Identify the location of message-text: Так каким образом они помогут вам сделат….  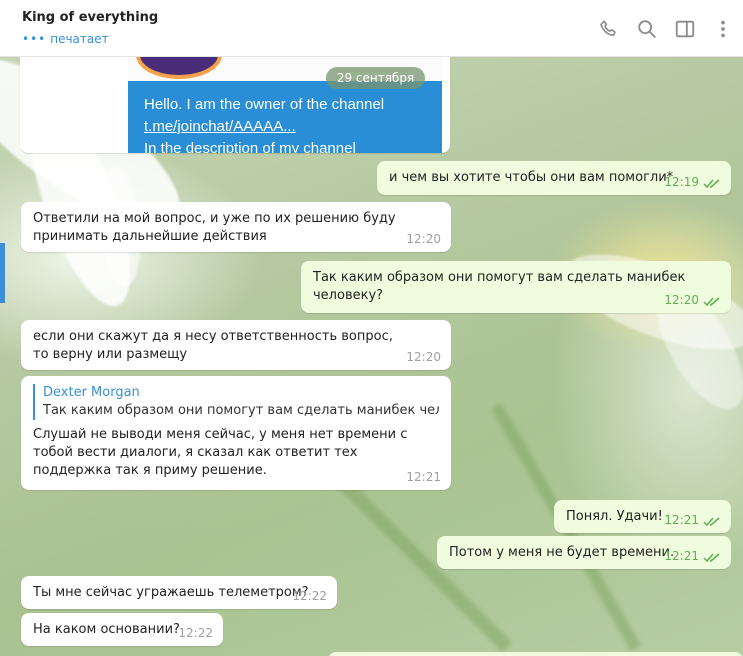
(499, 286).